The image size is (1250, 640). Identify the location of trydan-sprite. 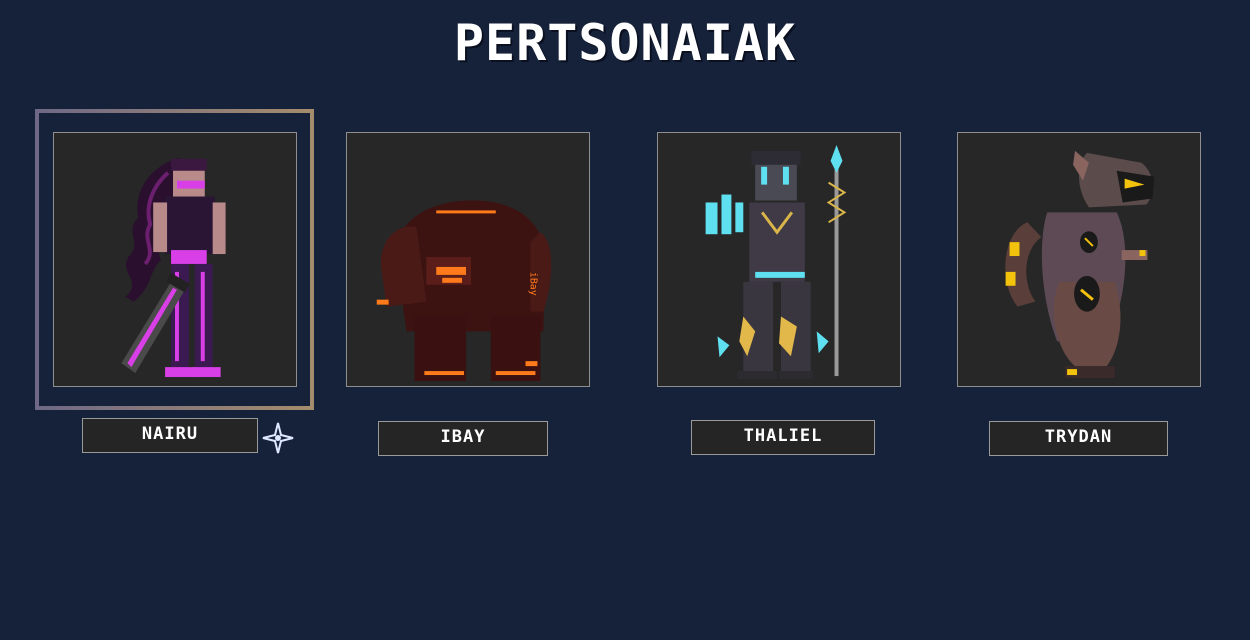
(1080, 264).